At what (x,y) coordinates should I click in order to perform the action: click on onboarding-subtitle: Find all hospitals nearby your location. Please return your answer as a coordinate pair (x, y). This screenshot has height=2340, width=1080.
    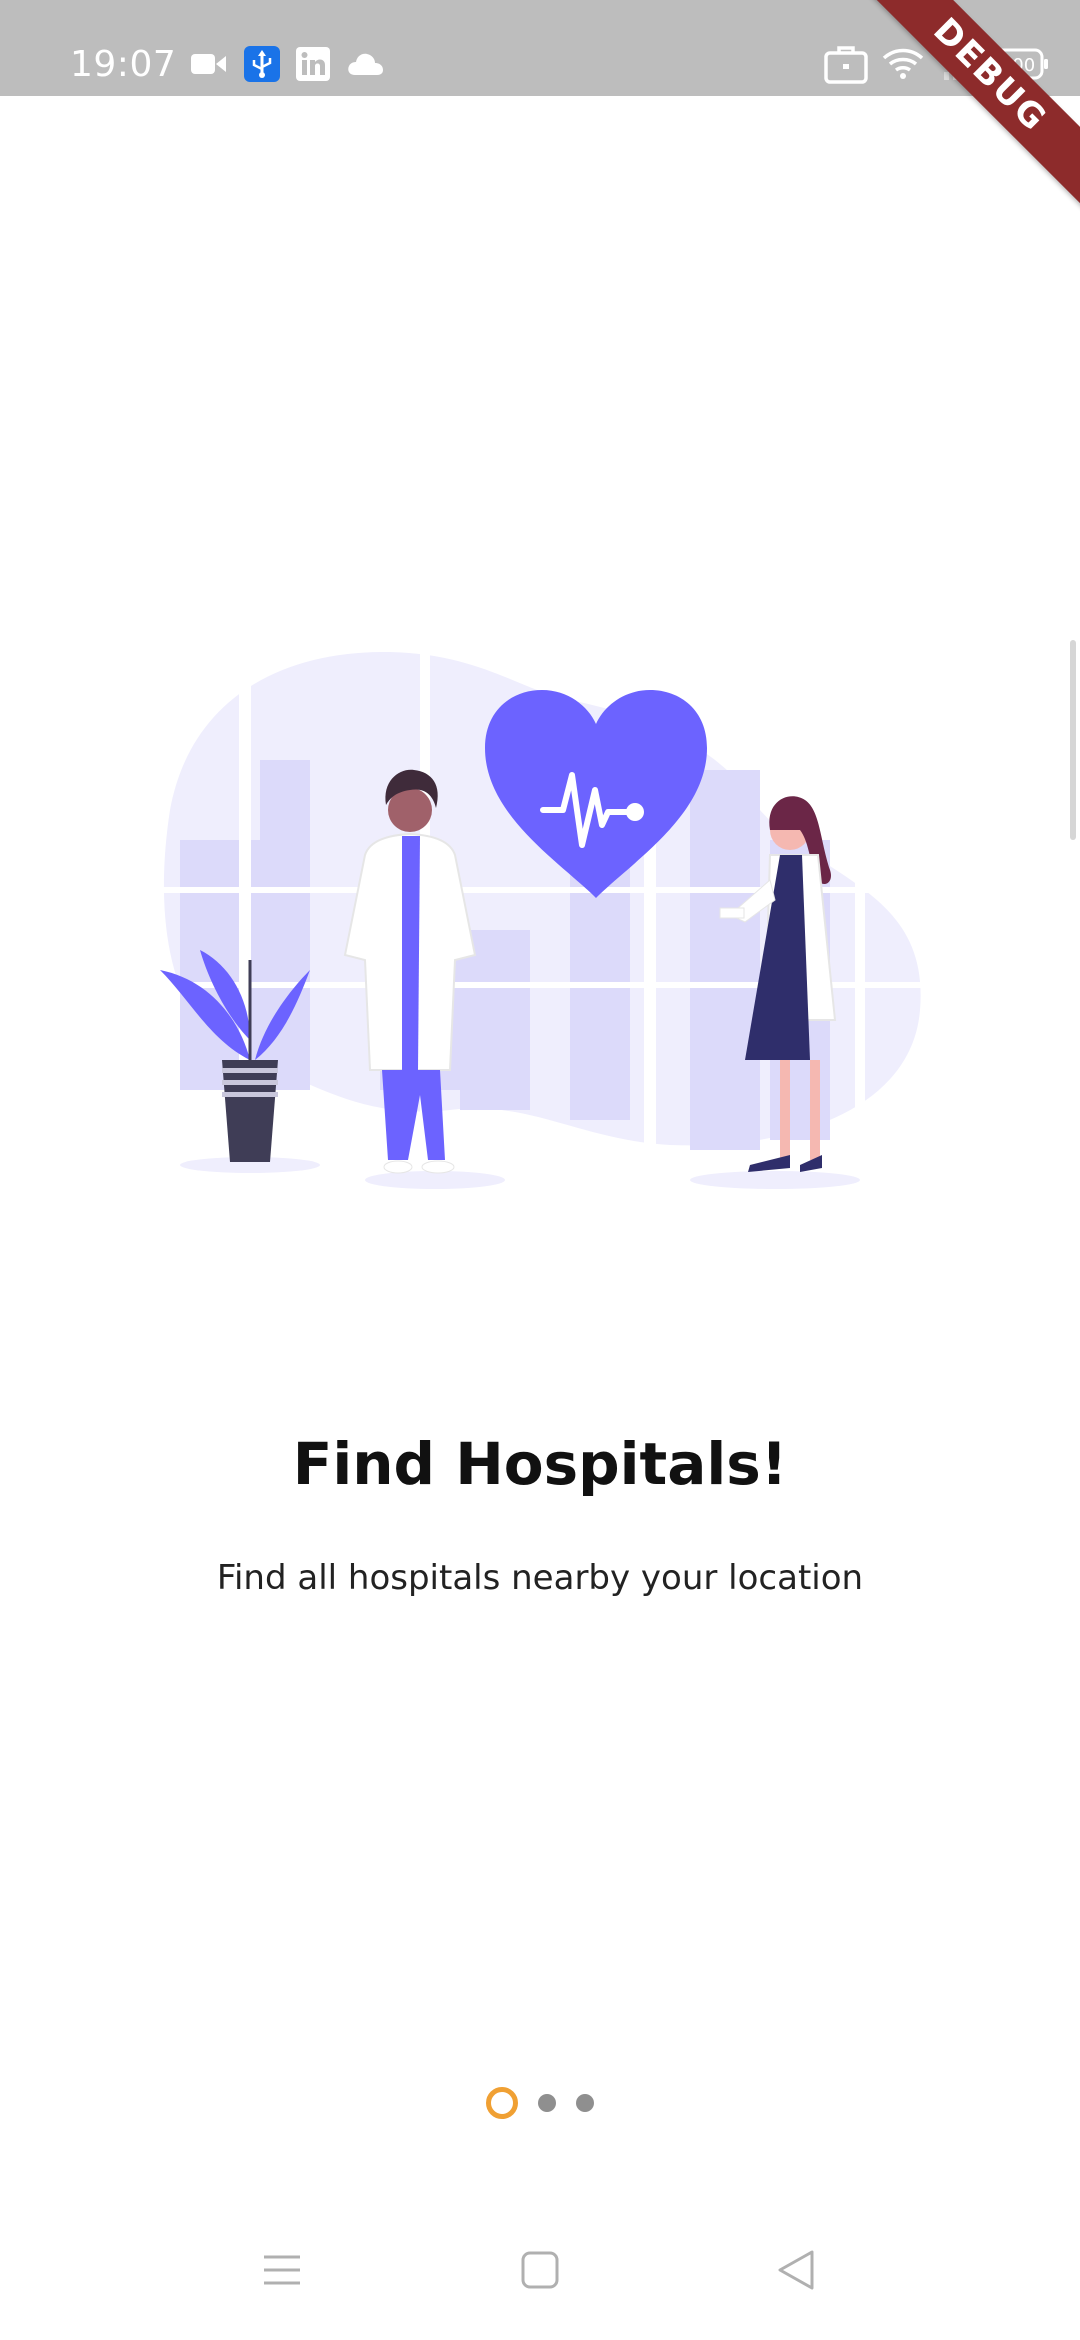
    Looking at the image, I should click on (540, 1578).